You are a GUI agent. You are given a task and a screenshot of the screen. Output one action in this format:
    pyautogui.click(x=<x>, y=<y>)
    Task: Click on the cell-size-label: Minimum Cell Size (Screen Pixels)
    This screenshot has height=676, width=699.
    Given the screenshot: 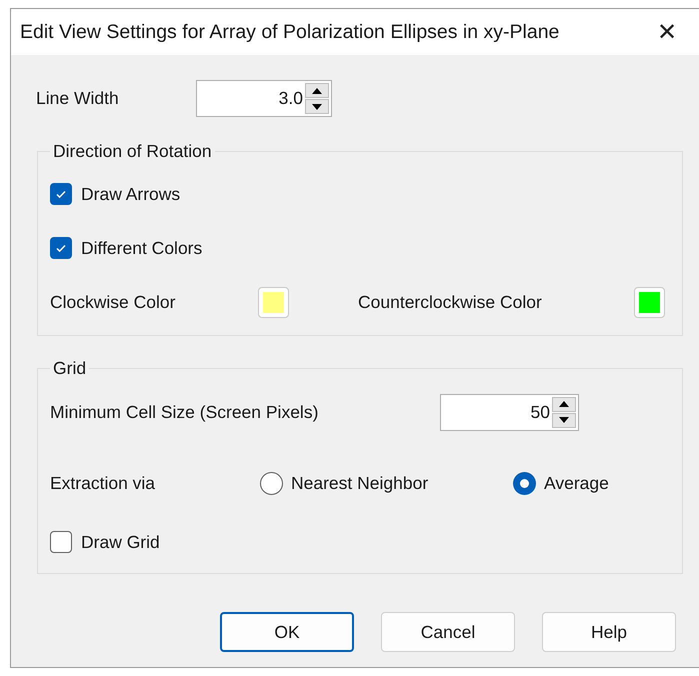 What is the action you would take?
    pyautogui.click(x=185, y=412)
    